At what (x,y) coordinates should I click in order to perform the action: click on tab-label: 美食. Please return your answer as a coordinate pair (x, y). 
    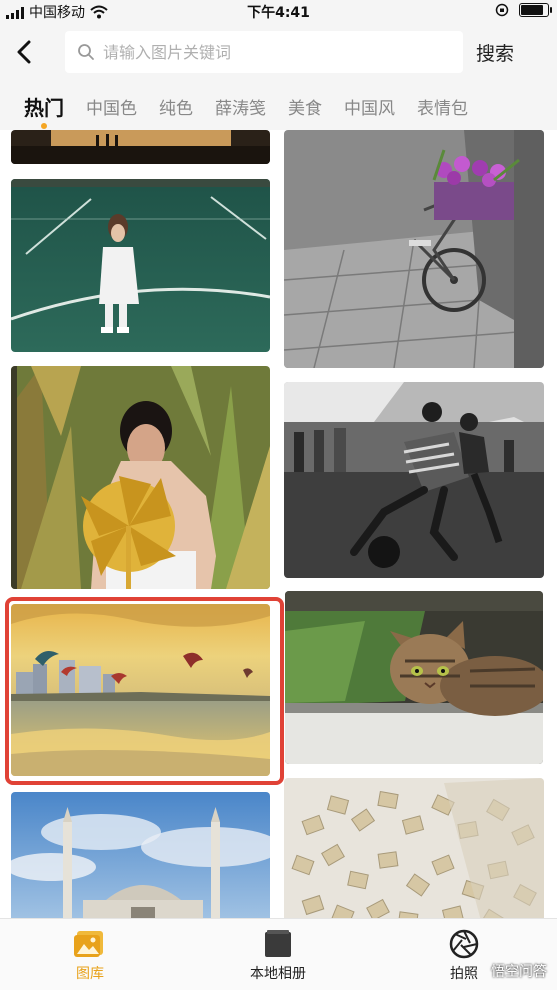
    Looking at the image, I should click on (305, 108).